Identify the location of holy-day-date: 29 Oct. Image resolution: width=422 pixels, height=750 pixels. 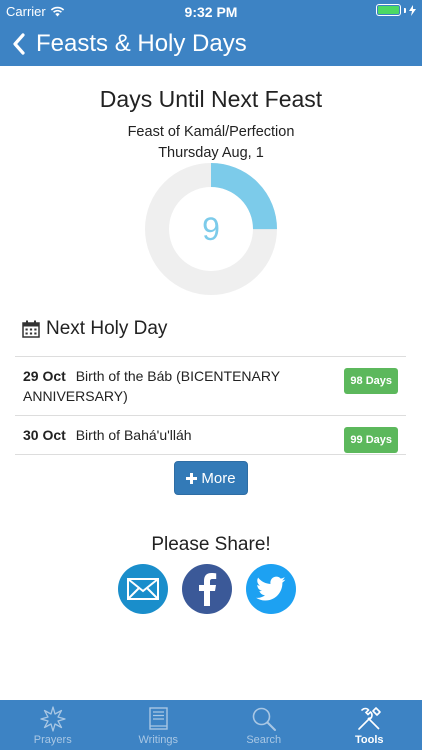
(44, 376).